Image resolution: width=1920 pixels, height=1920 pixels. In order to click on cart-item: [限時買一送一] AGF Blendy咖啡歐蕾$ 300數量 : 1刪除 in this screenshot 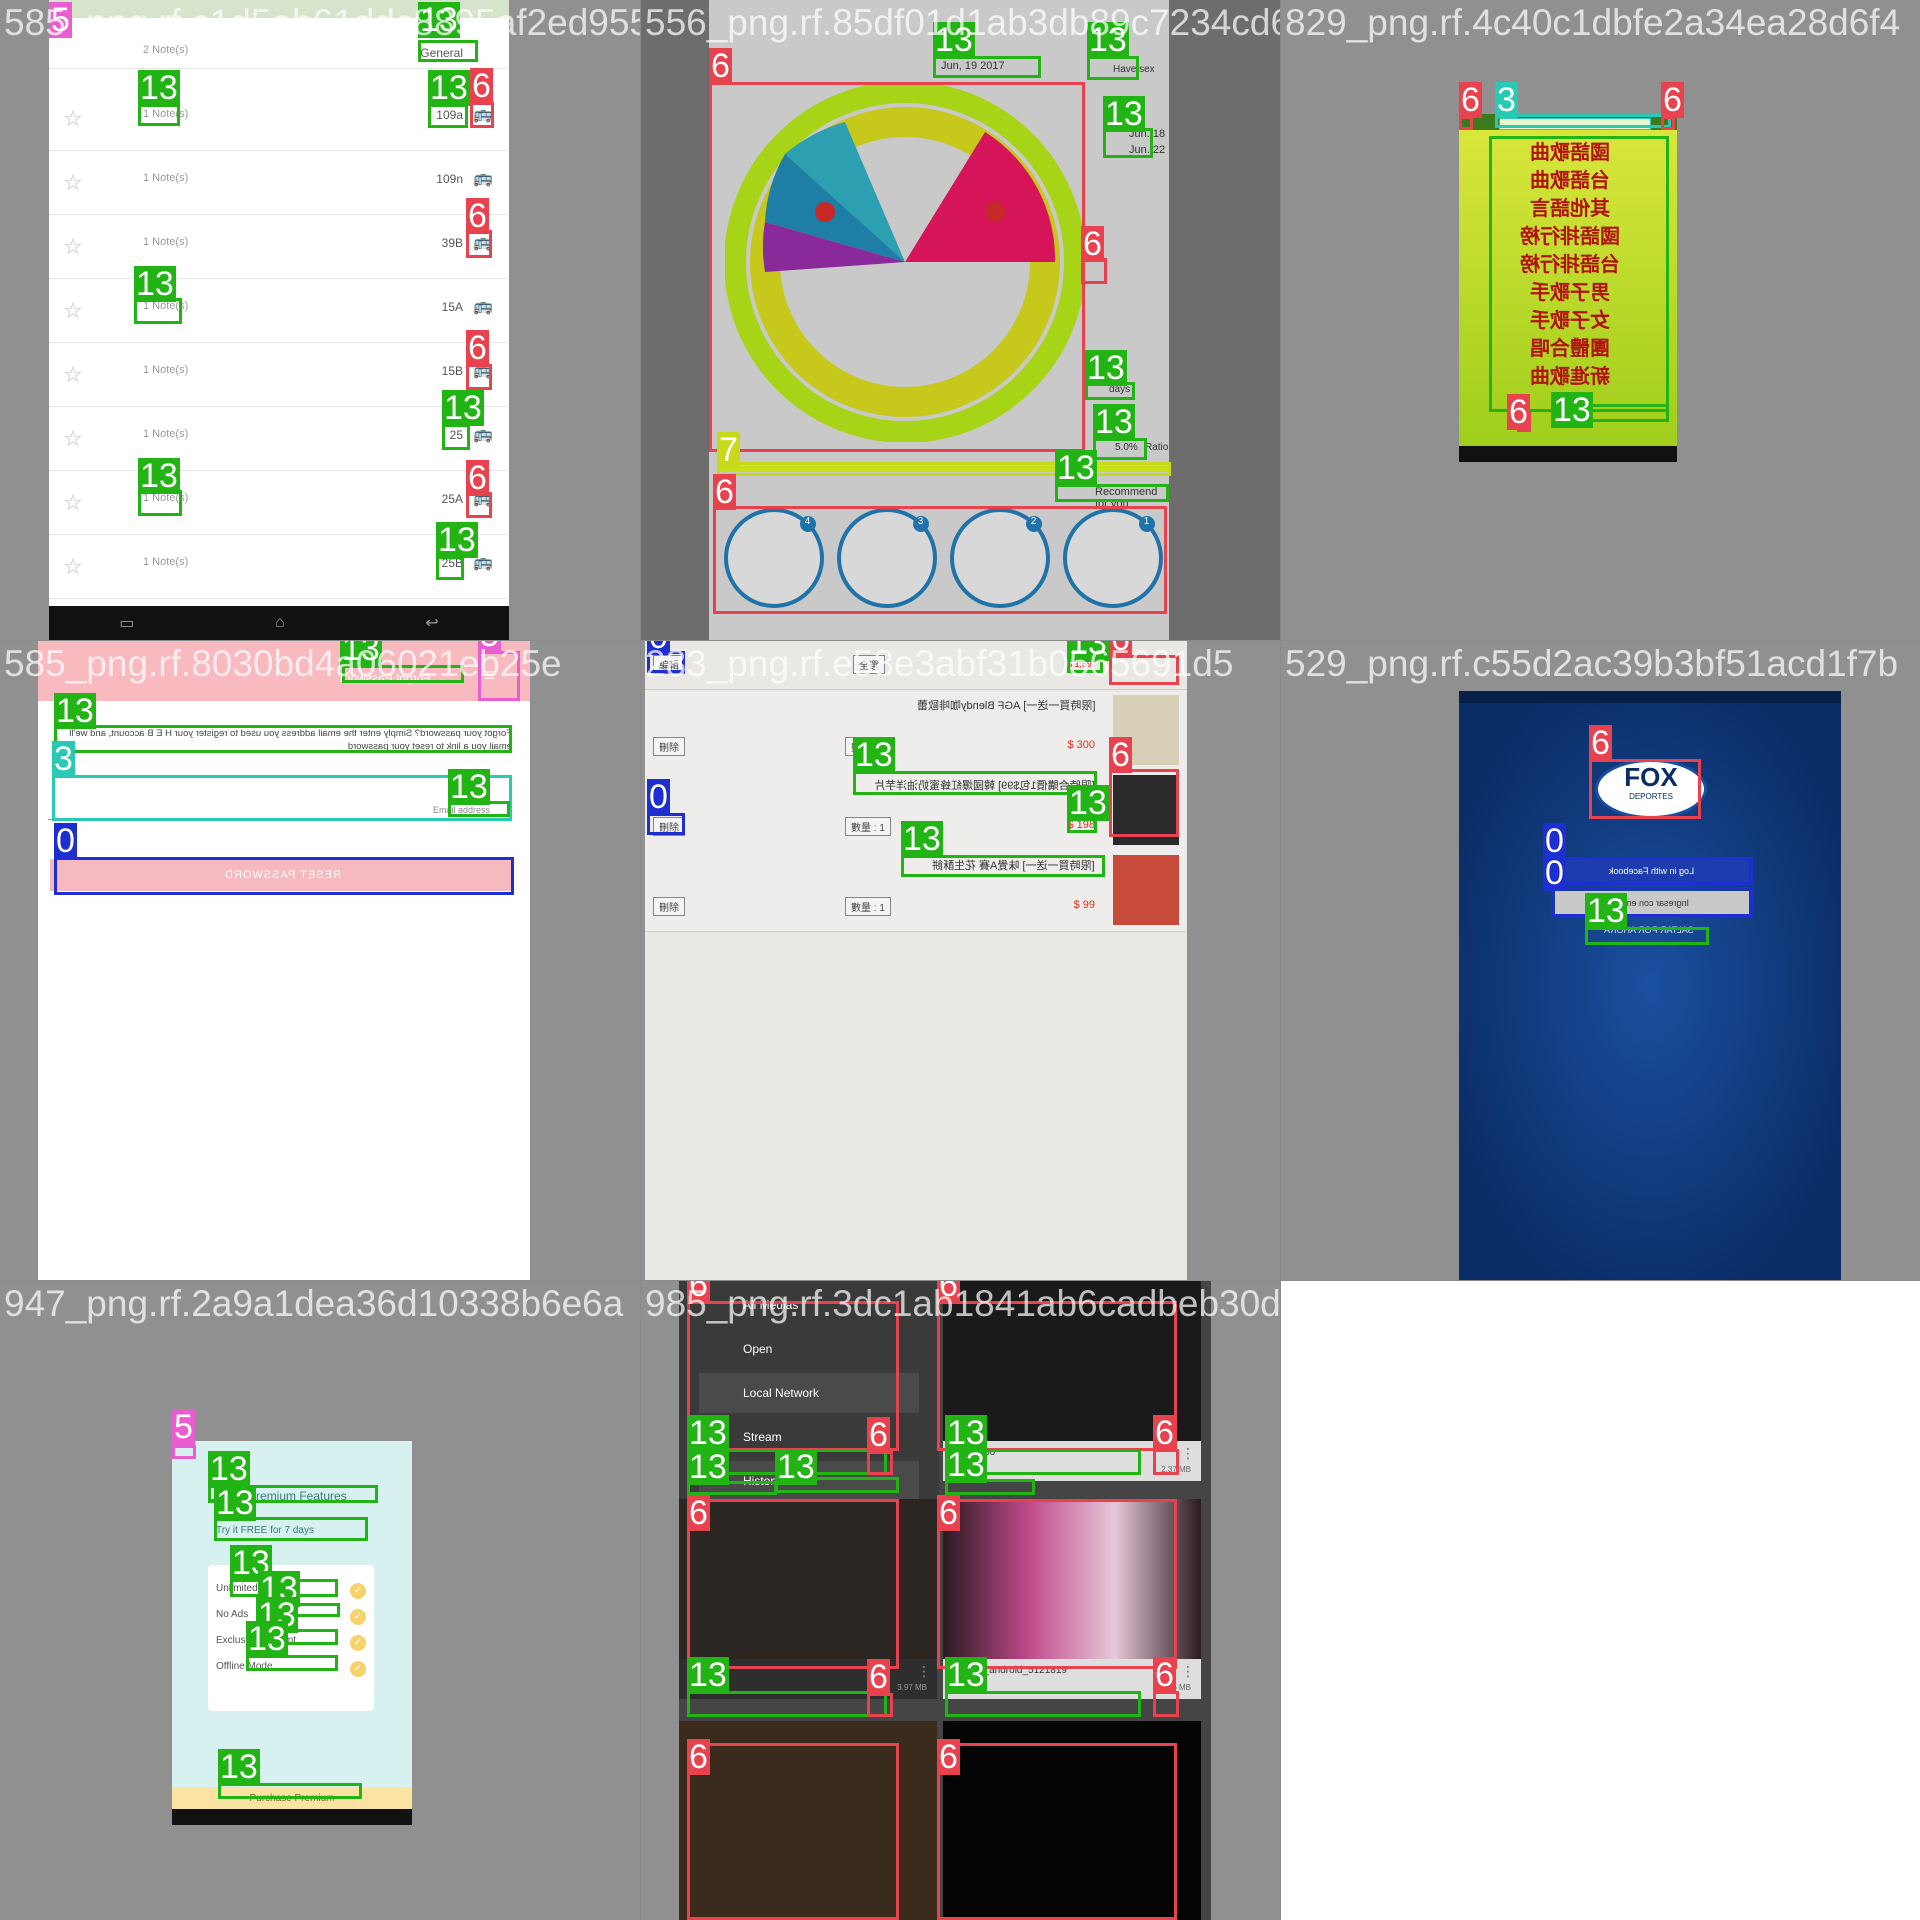, I will do `click(915, 731)`.